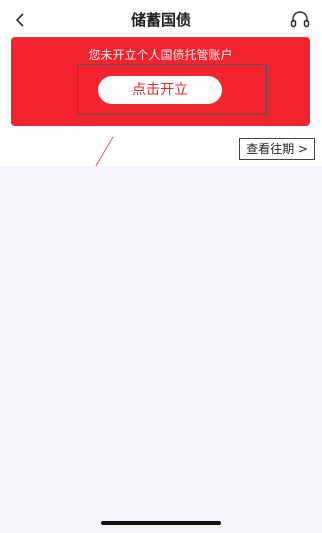 The height and width of the screenshot is (533, 322). Describe the element at coordinates (161, 523) in the screenshot. I see `home-indicator` at that location.